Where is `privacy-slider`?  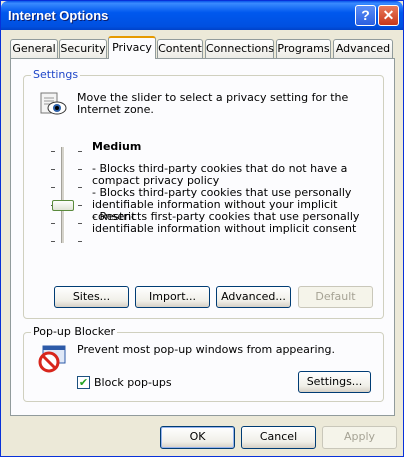 privacy-slider is located at coordinates (71, 197).